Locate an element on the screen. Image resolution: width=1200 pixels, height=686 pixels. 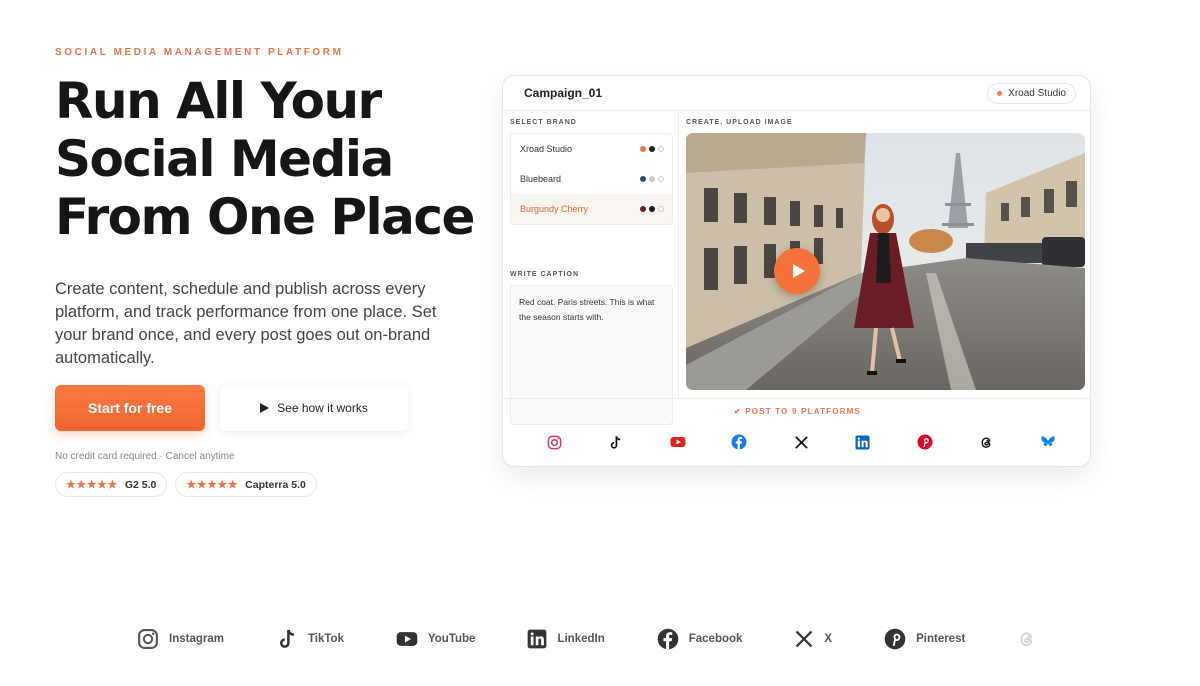
rating-badges: ★★★★★ G2 5.0 ★★★★★ Capterra 5.0 is located at coordinates (186, 484).